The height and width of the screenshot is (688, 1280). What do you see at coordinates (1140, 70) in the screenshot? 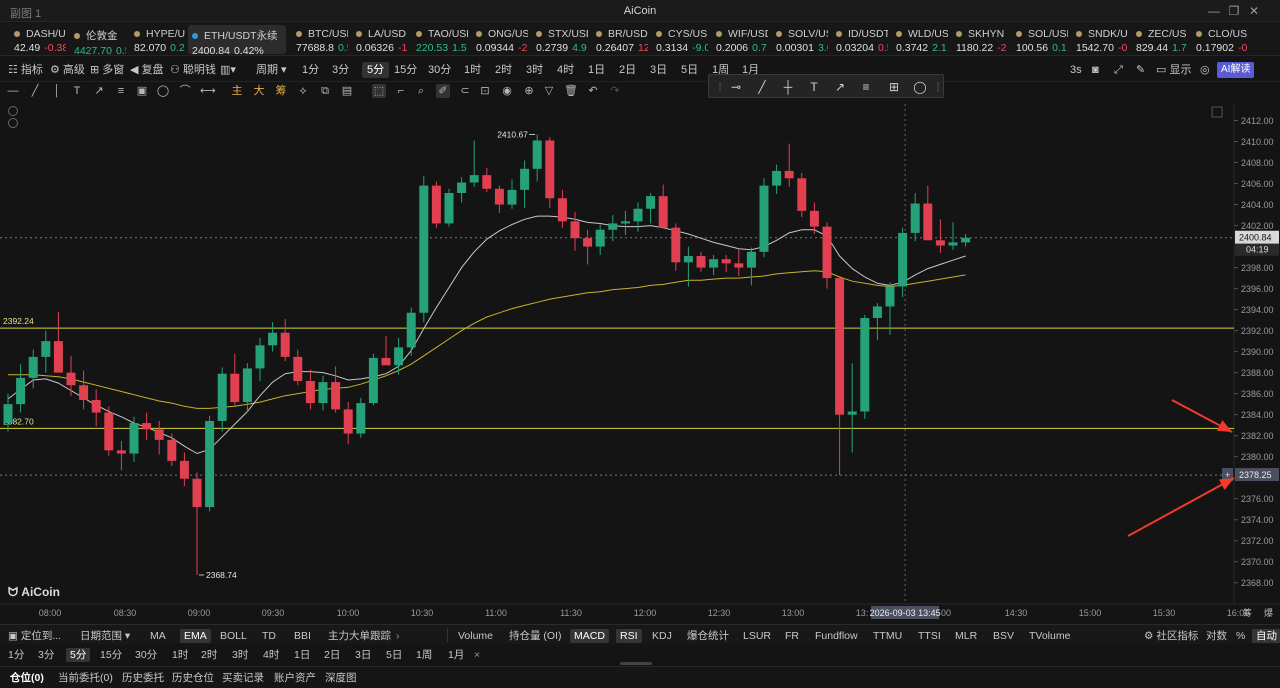
I see `edit-icon: ✎` at bounding box center [1140, 70].